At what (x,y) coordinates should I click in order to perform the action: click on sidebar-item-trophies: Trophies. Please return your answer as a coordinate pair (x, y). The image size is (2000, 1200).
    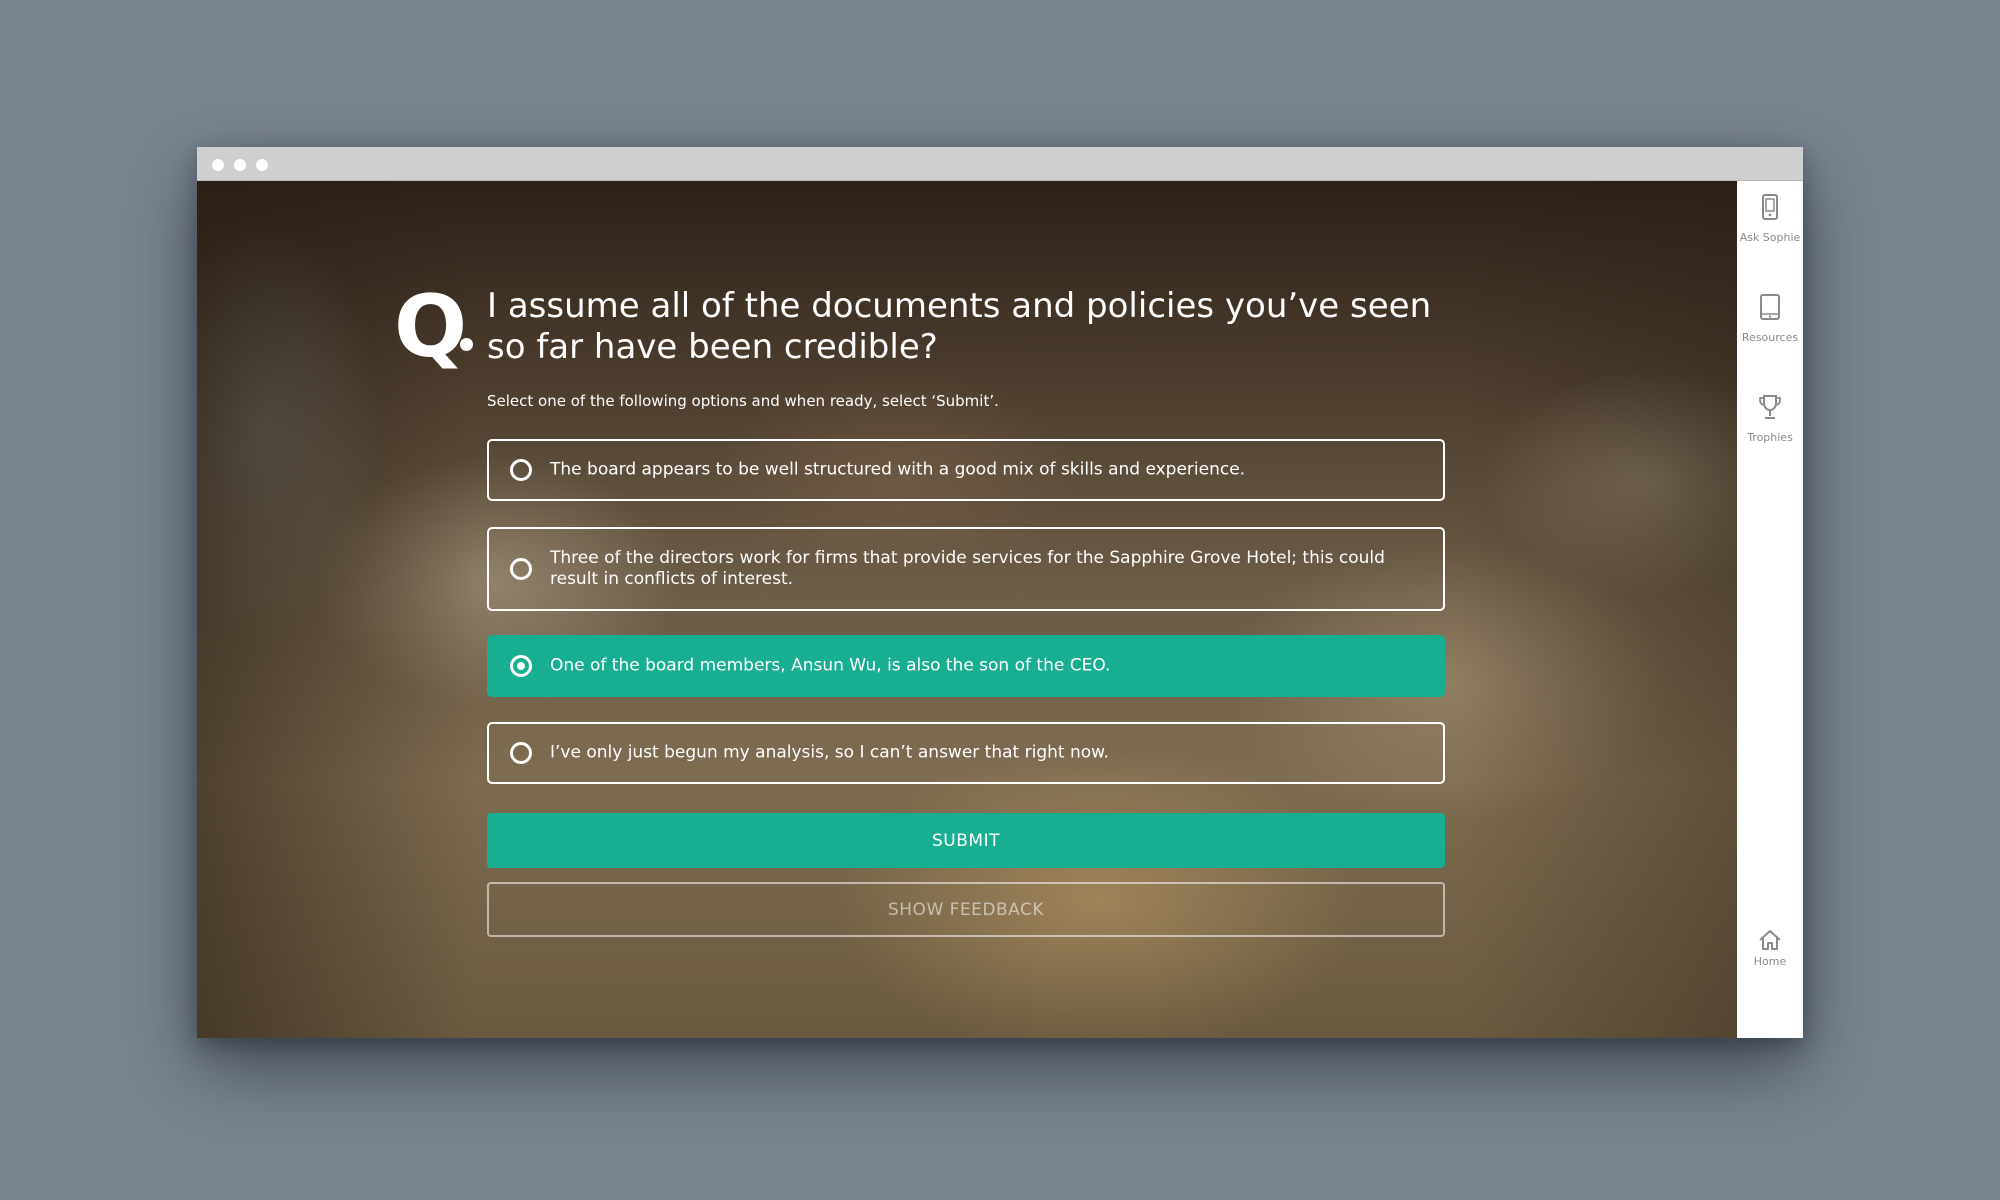
    Looking at the image, I should click on (1770, 418).